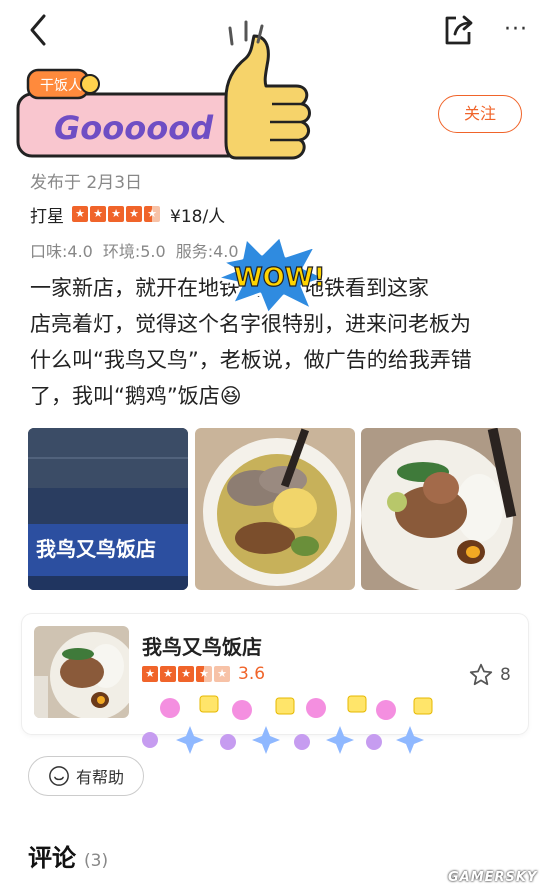 Image resolution: width=550 pixels, height=893 pixels. I want to click on wow-sticker: WOW!, so click(271, 275).